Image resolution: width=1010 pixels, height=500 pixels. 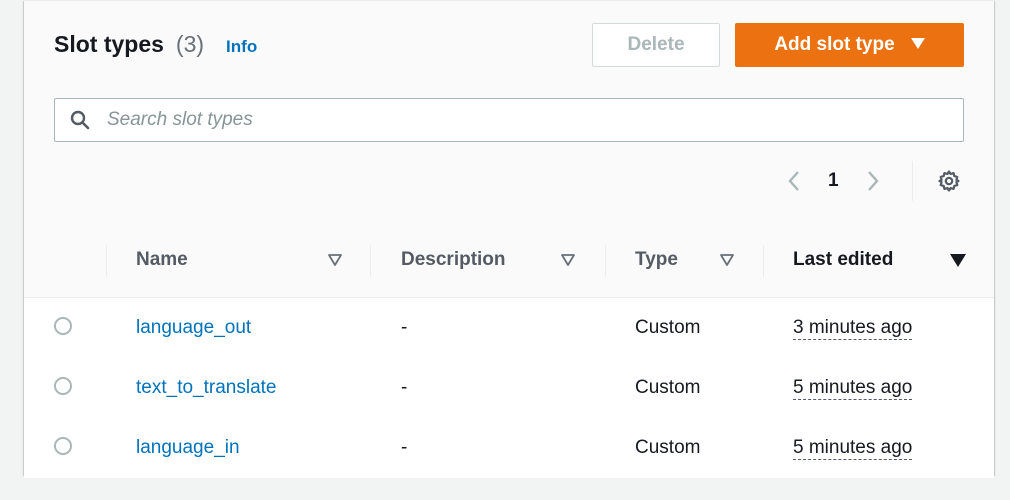 I want to click on page-number: 1, so click(x=833, y=181).